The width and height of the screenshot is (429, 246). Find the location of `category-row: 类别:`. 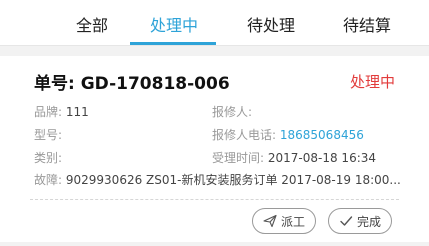

category-row: 类别: is located at coordinates (48, 157).